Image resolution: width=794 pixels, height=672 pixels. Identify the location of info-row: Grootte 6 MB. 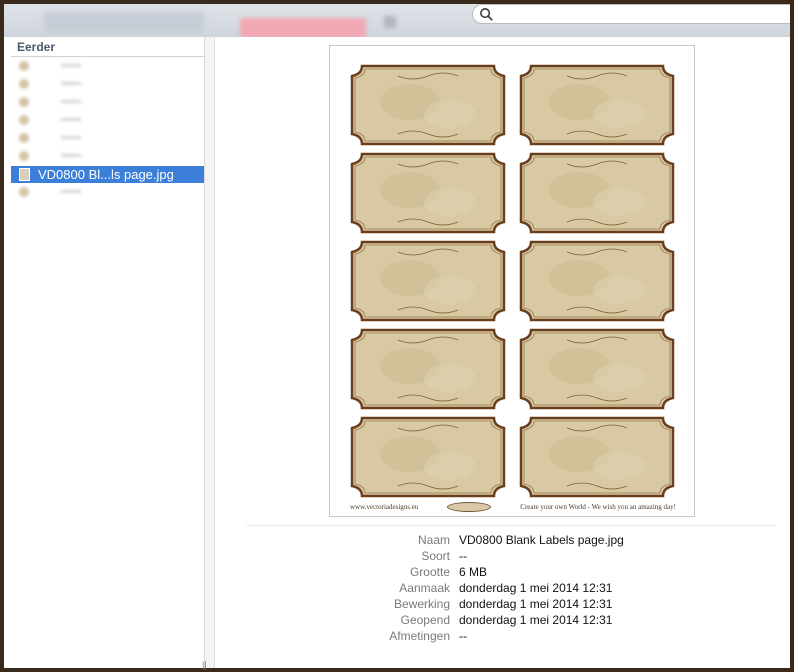
(503, 573).